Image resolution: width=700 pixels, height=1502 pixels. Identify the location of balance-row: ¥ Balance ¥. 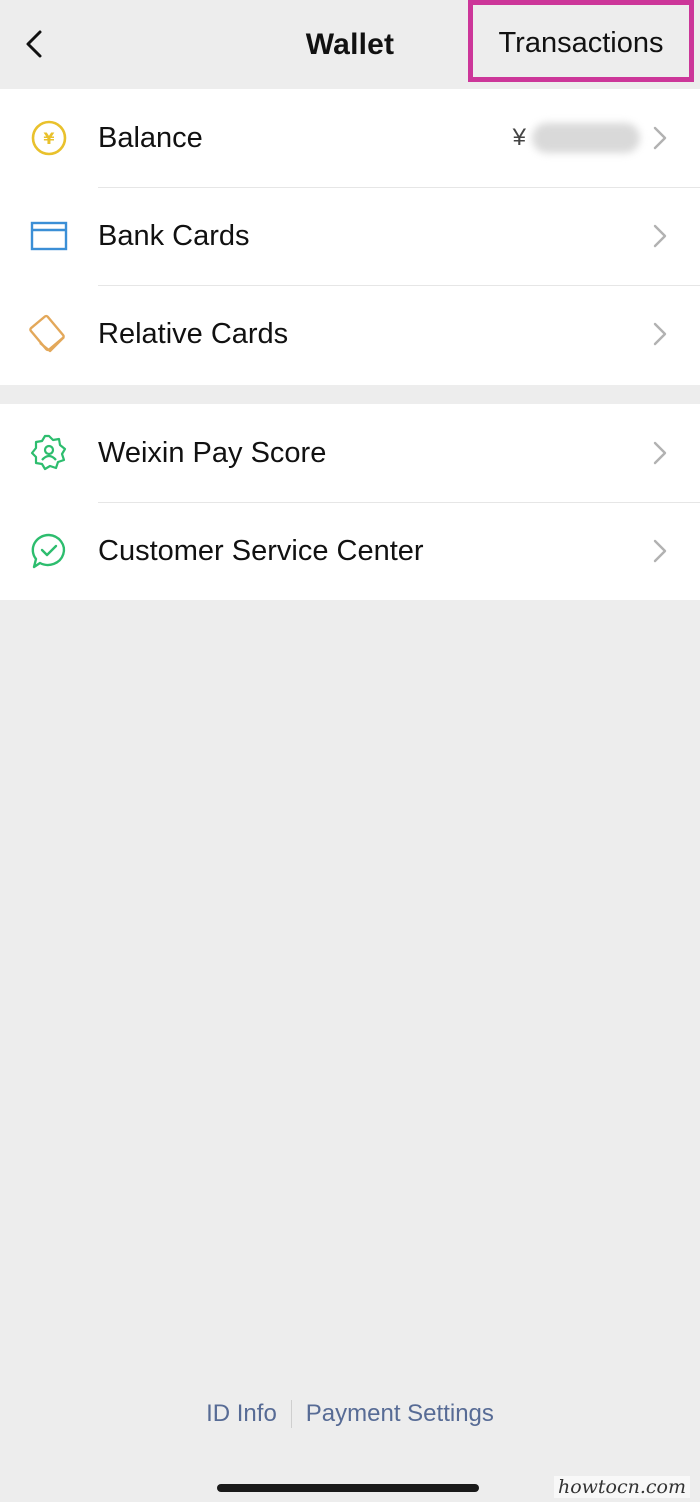
(350, 138).